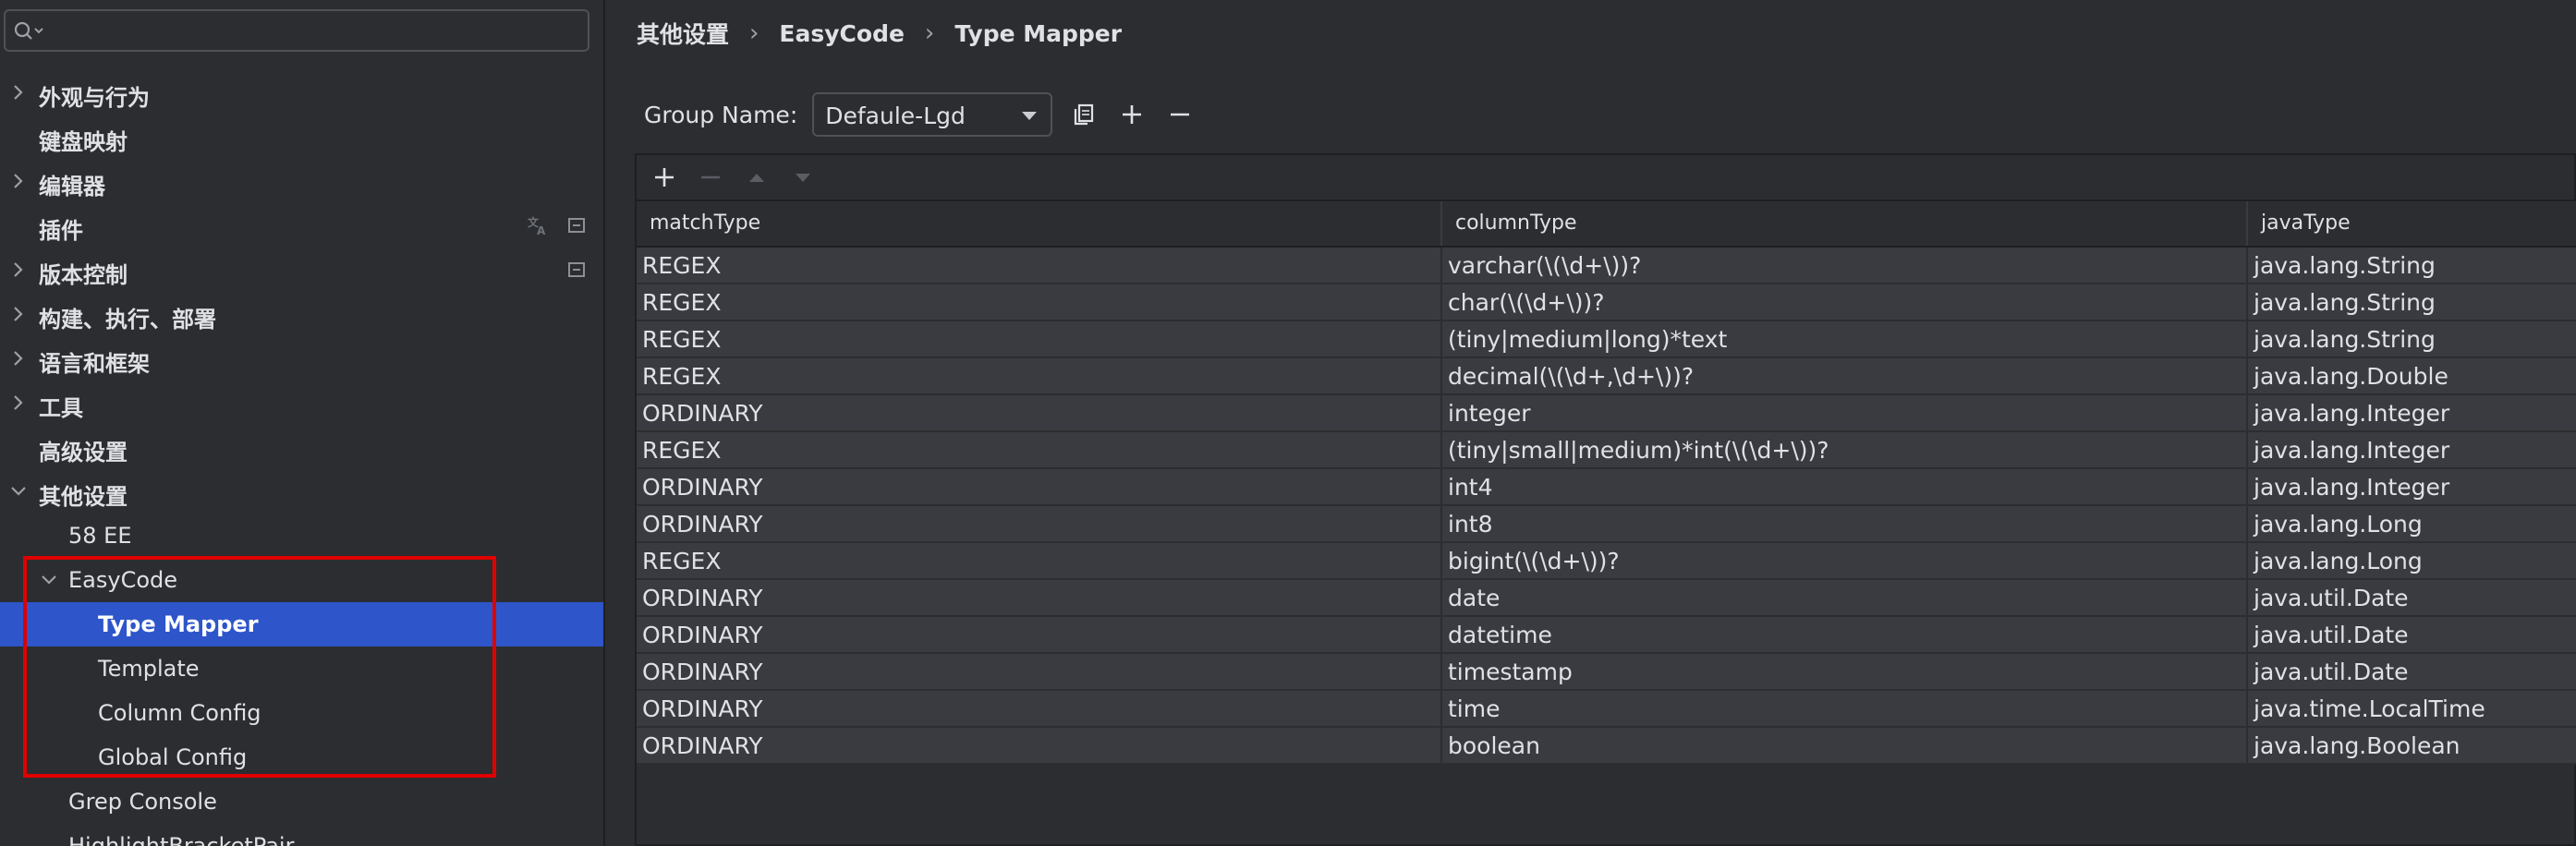  I want to click on column-header-matchtype: matchType, so click(1039, 223).